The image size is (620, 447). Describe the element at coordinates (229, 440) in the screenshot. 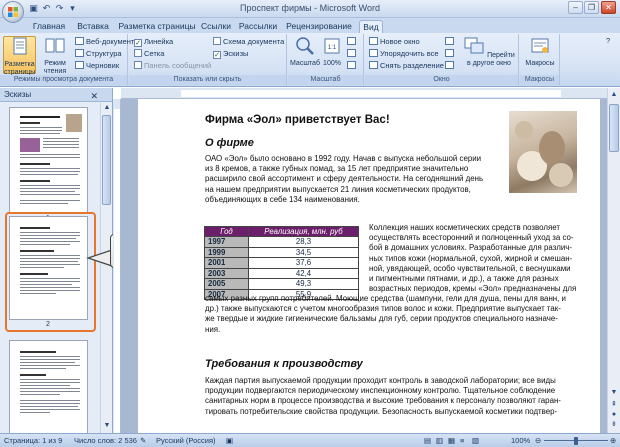

I see `track-icon: ▣` at that location.